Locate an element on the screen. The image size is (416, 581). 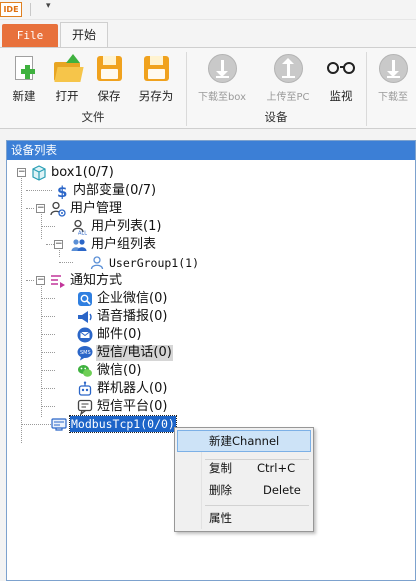
context-menu: 新建Channel 复制 Ctrl+C 删除 Delete 属性 is located at coordinates (244, 479).